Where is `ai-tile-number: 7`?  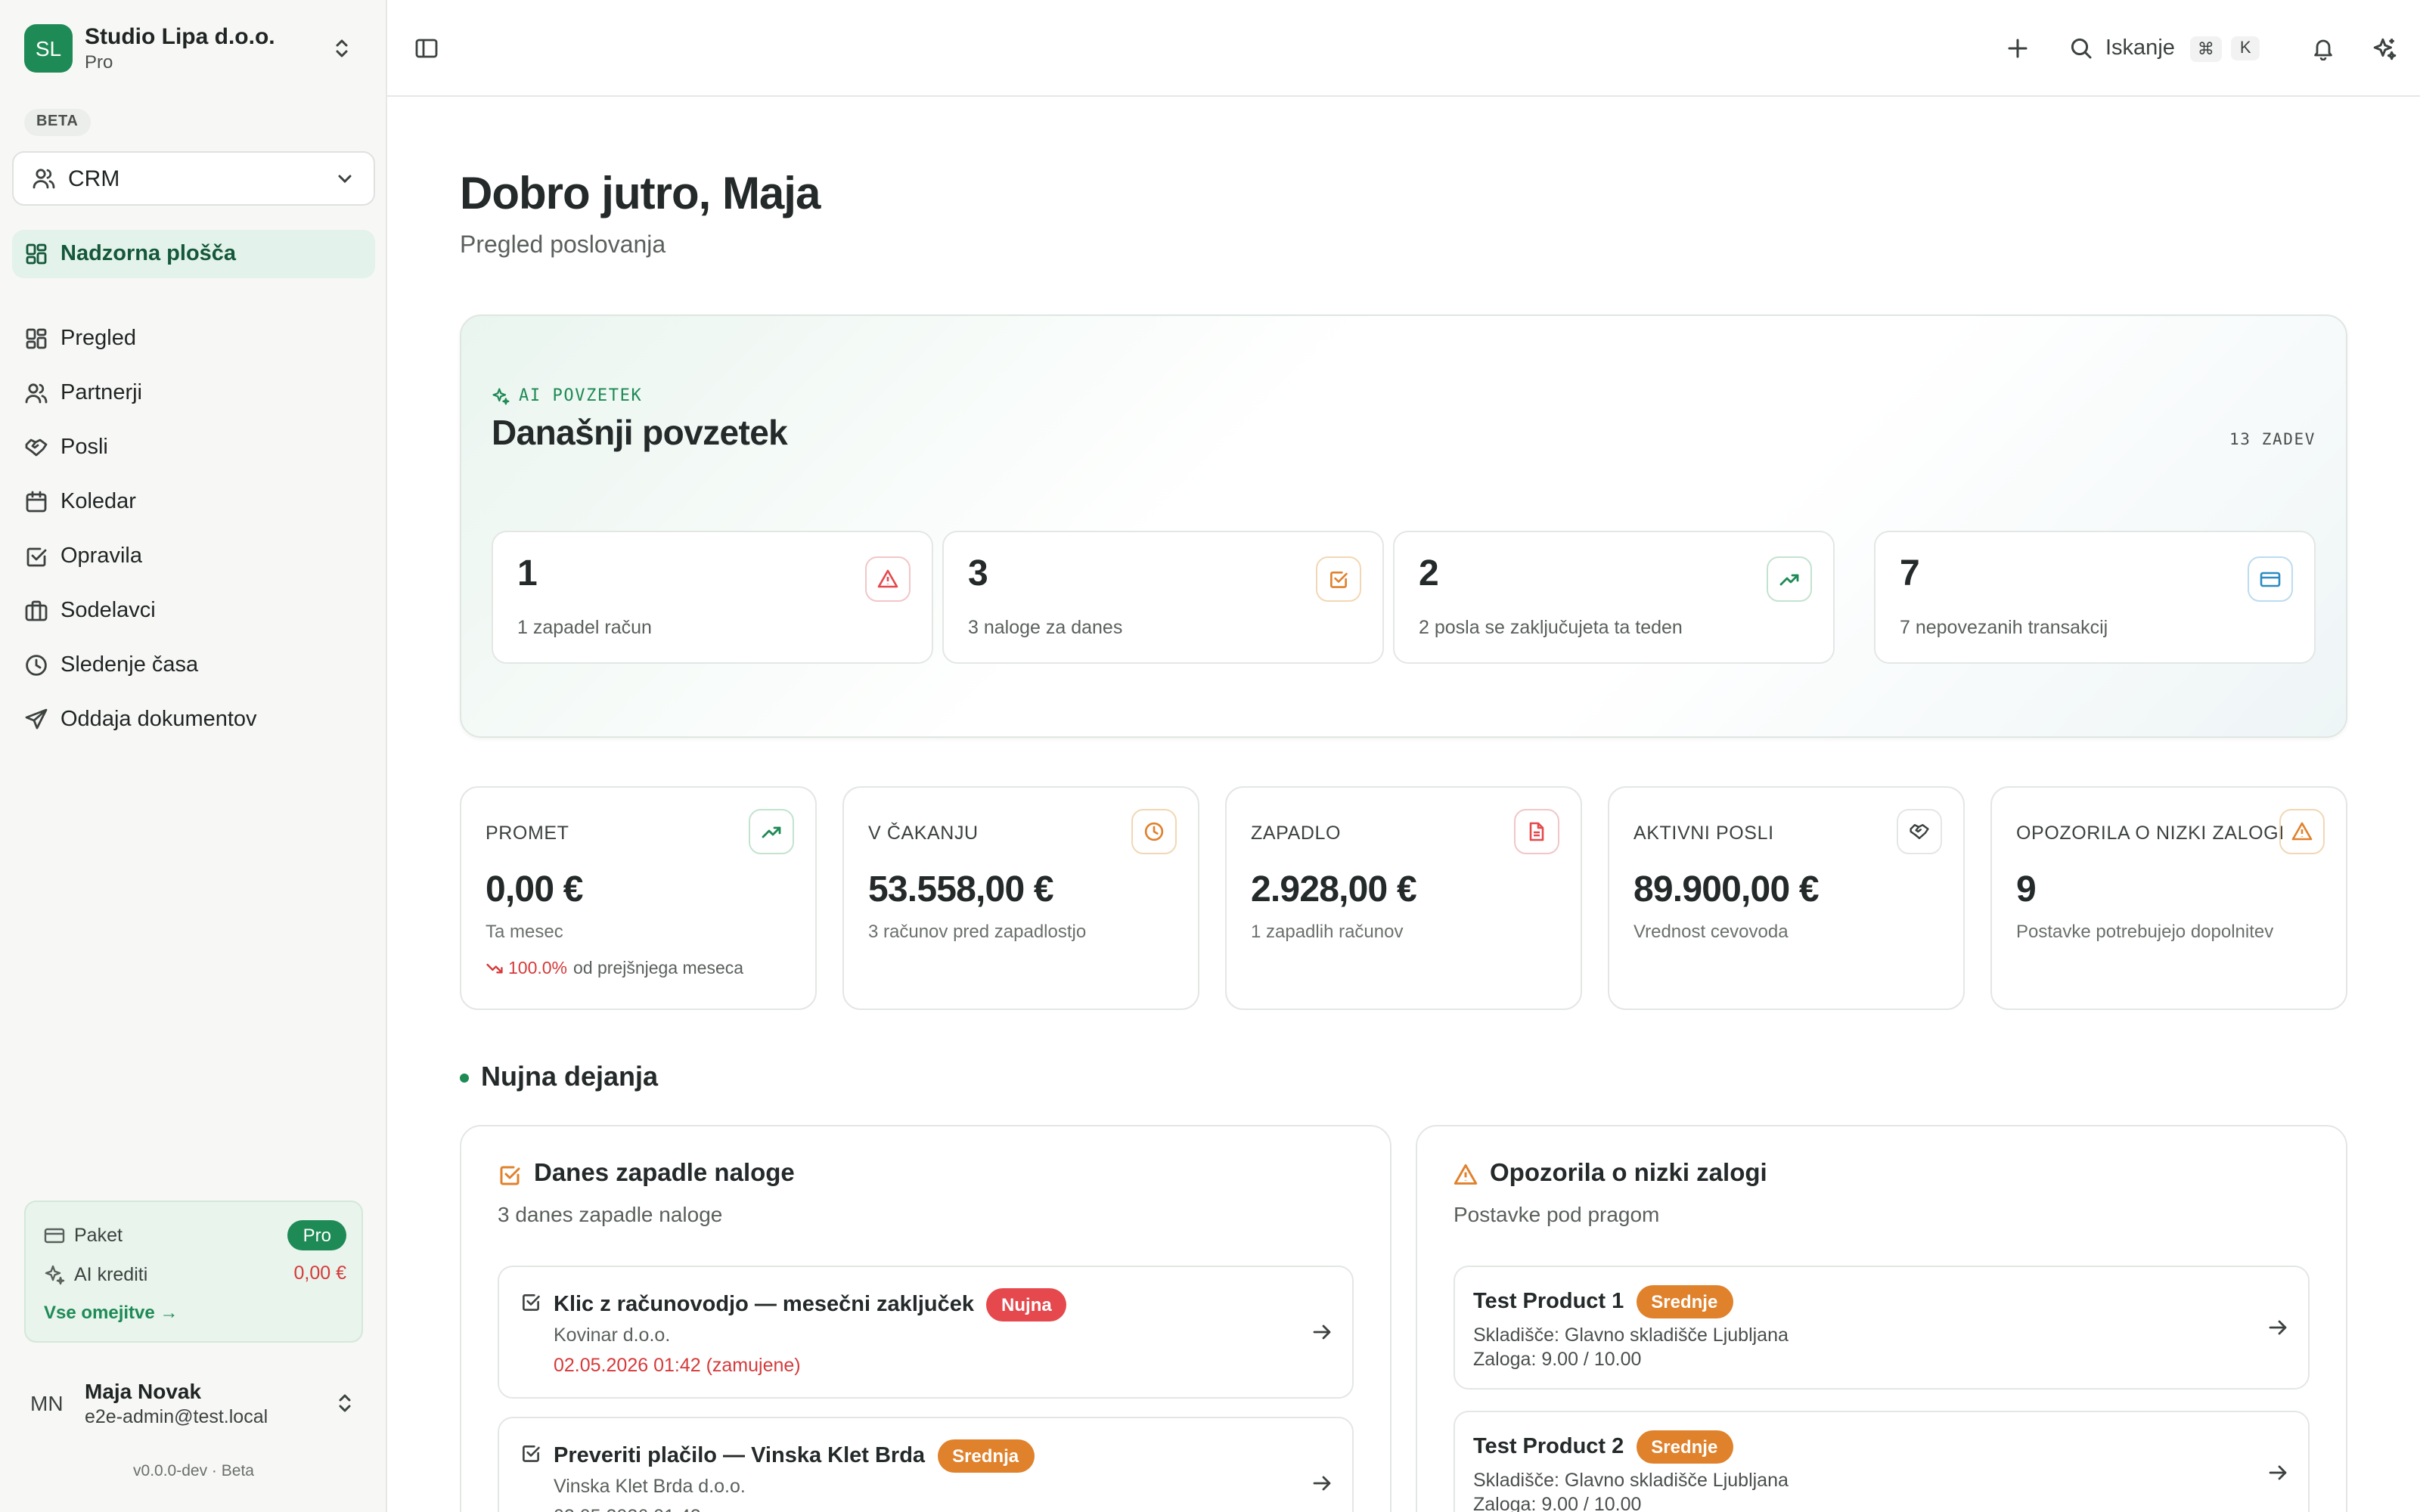
ai-tile-number: 7 is located at coordinates (1910, 573).